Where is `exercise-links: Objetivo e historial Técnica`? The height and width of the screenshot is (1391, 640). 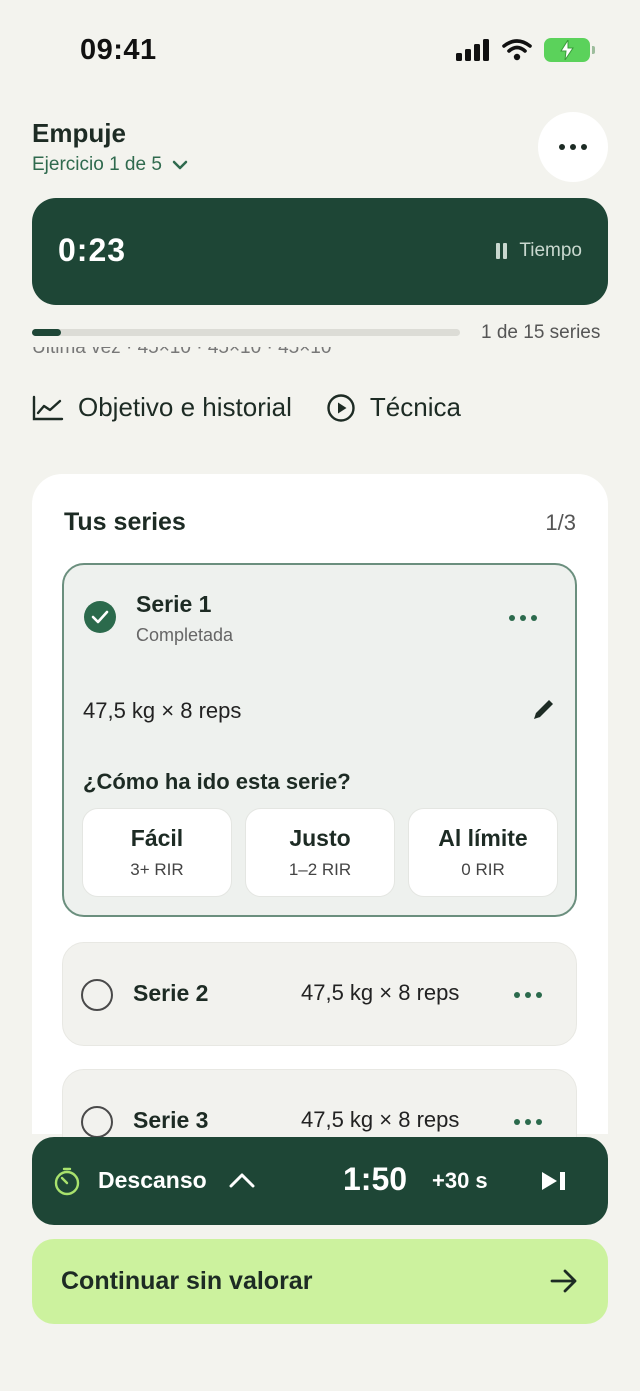 exercise-links: Objetivo e historial Técnica is located at coordinates (246, 407).